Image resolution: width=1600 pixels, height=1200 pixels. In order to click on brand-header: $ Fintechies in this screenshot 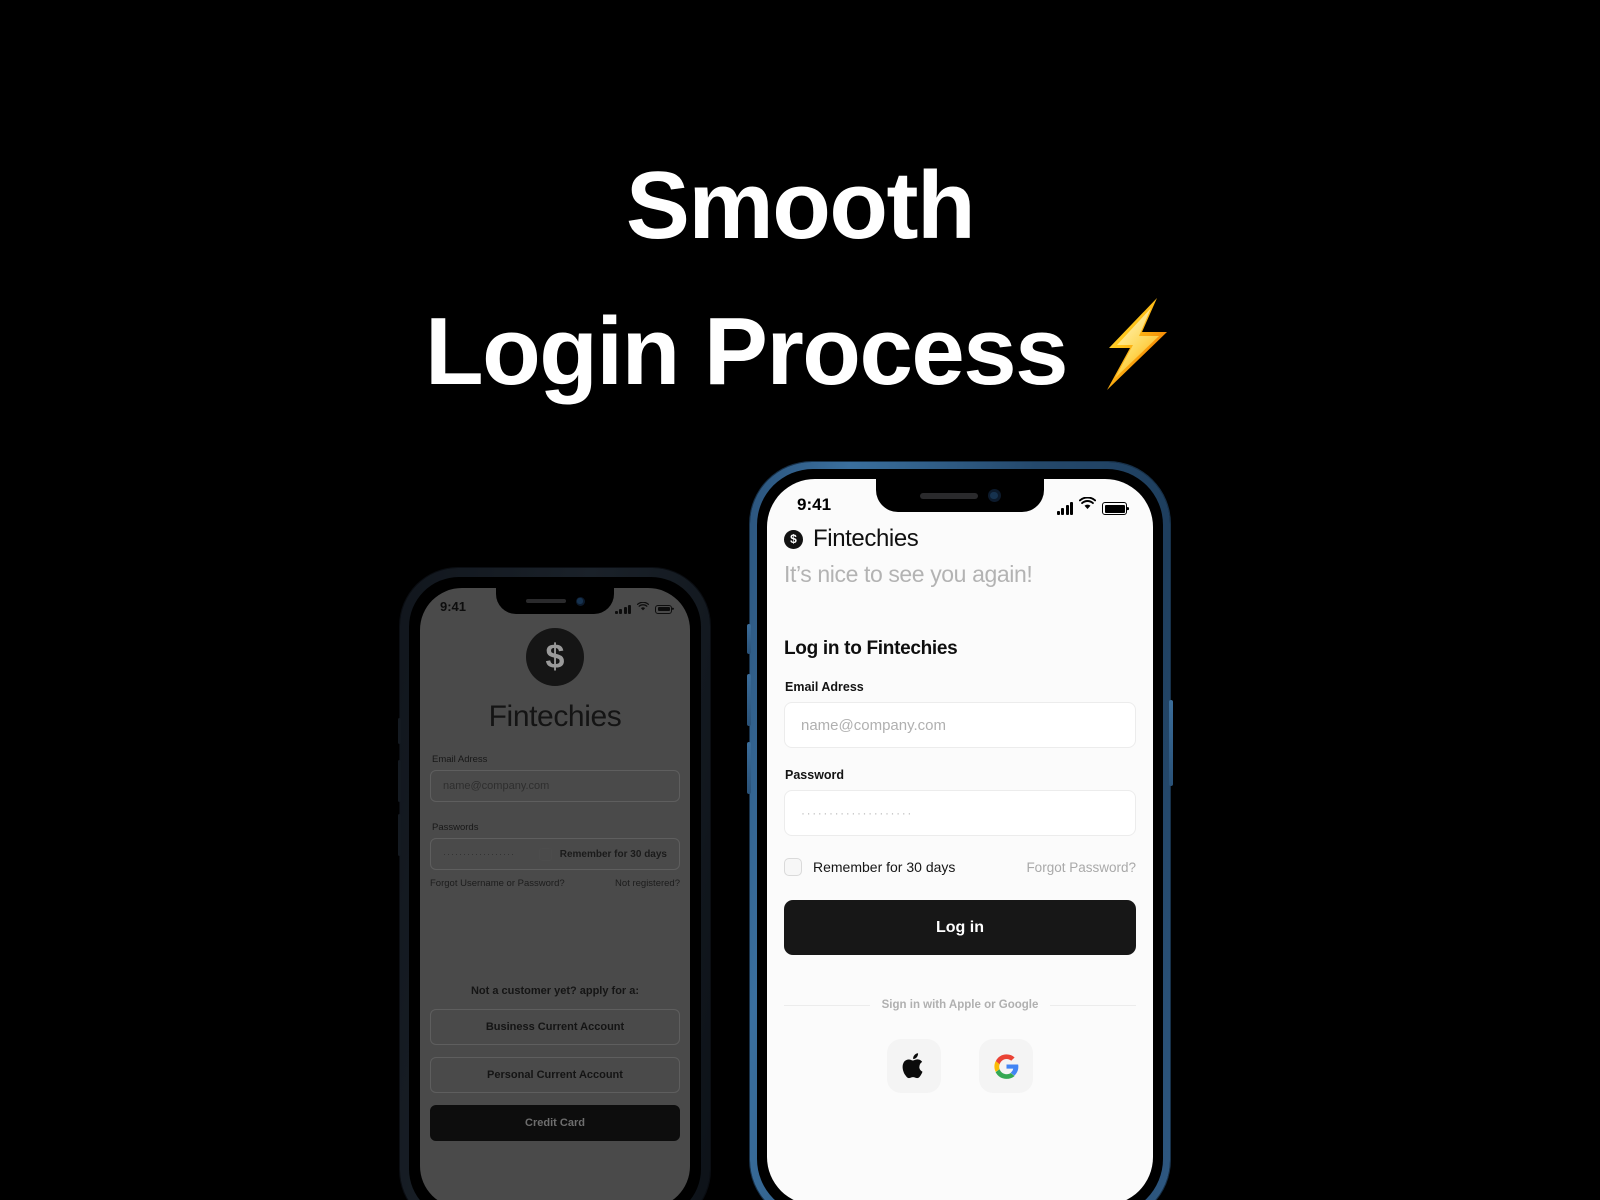, I will do `click(960, 539)`.